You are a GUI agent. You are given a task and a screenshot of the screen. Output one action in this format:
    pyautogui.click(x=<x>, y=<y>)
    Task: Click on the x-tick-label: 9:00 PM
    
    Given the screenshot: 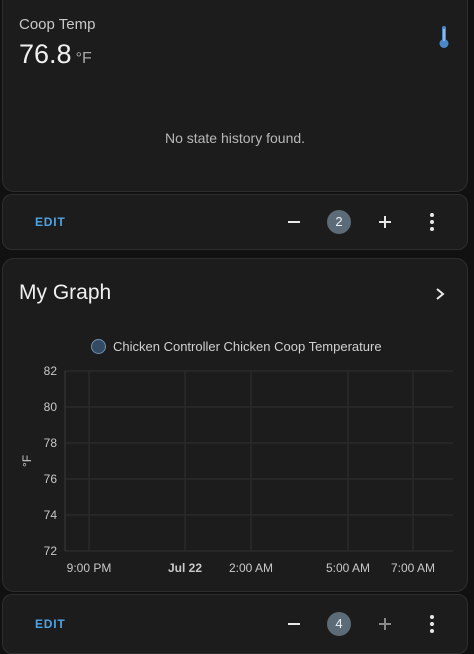 What is the action you would take?
    pyautogui.click(x=89, y=568)
    